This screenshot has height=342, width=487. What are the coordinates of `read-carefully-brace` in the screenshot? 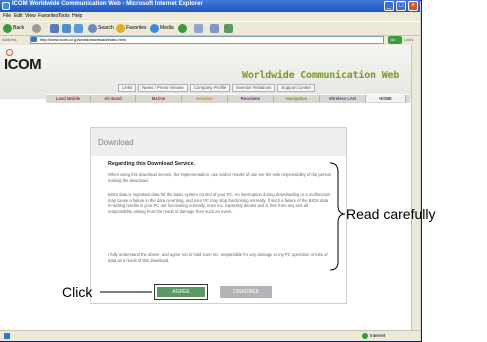 It's located at (337, 216).